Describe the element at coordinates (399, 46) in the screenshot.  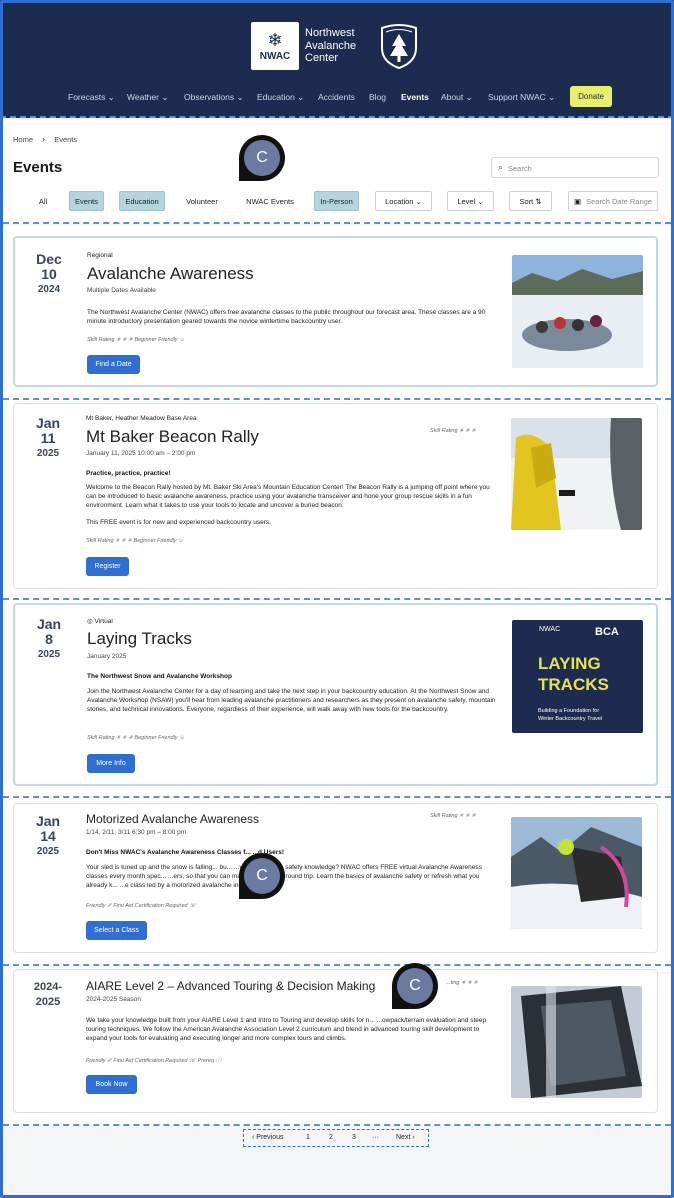
I see `forest-service-shield-icon` at that location.